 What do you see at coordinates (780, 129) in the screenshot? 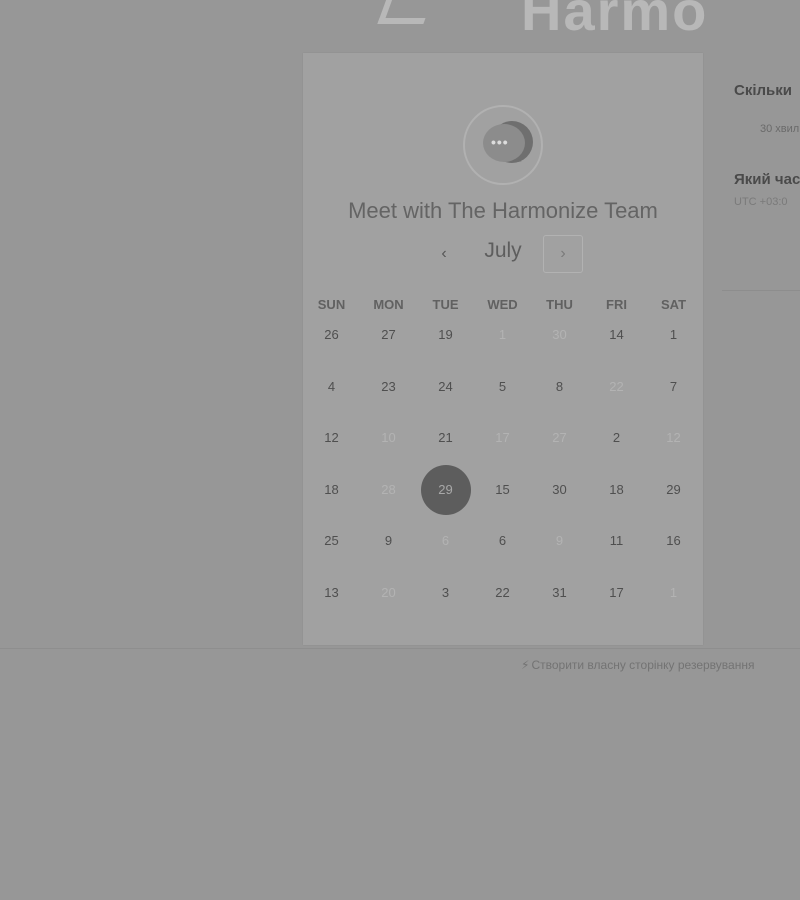
I see `duration-option: 30 хвил` at bounding box center [780, 129].